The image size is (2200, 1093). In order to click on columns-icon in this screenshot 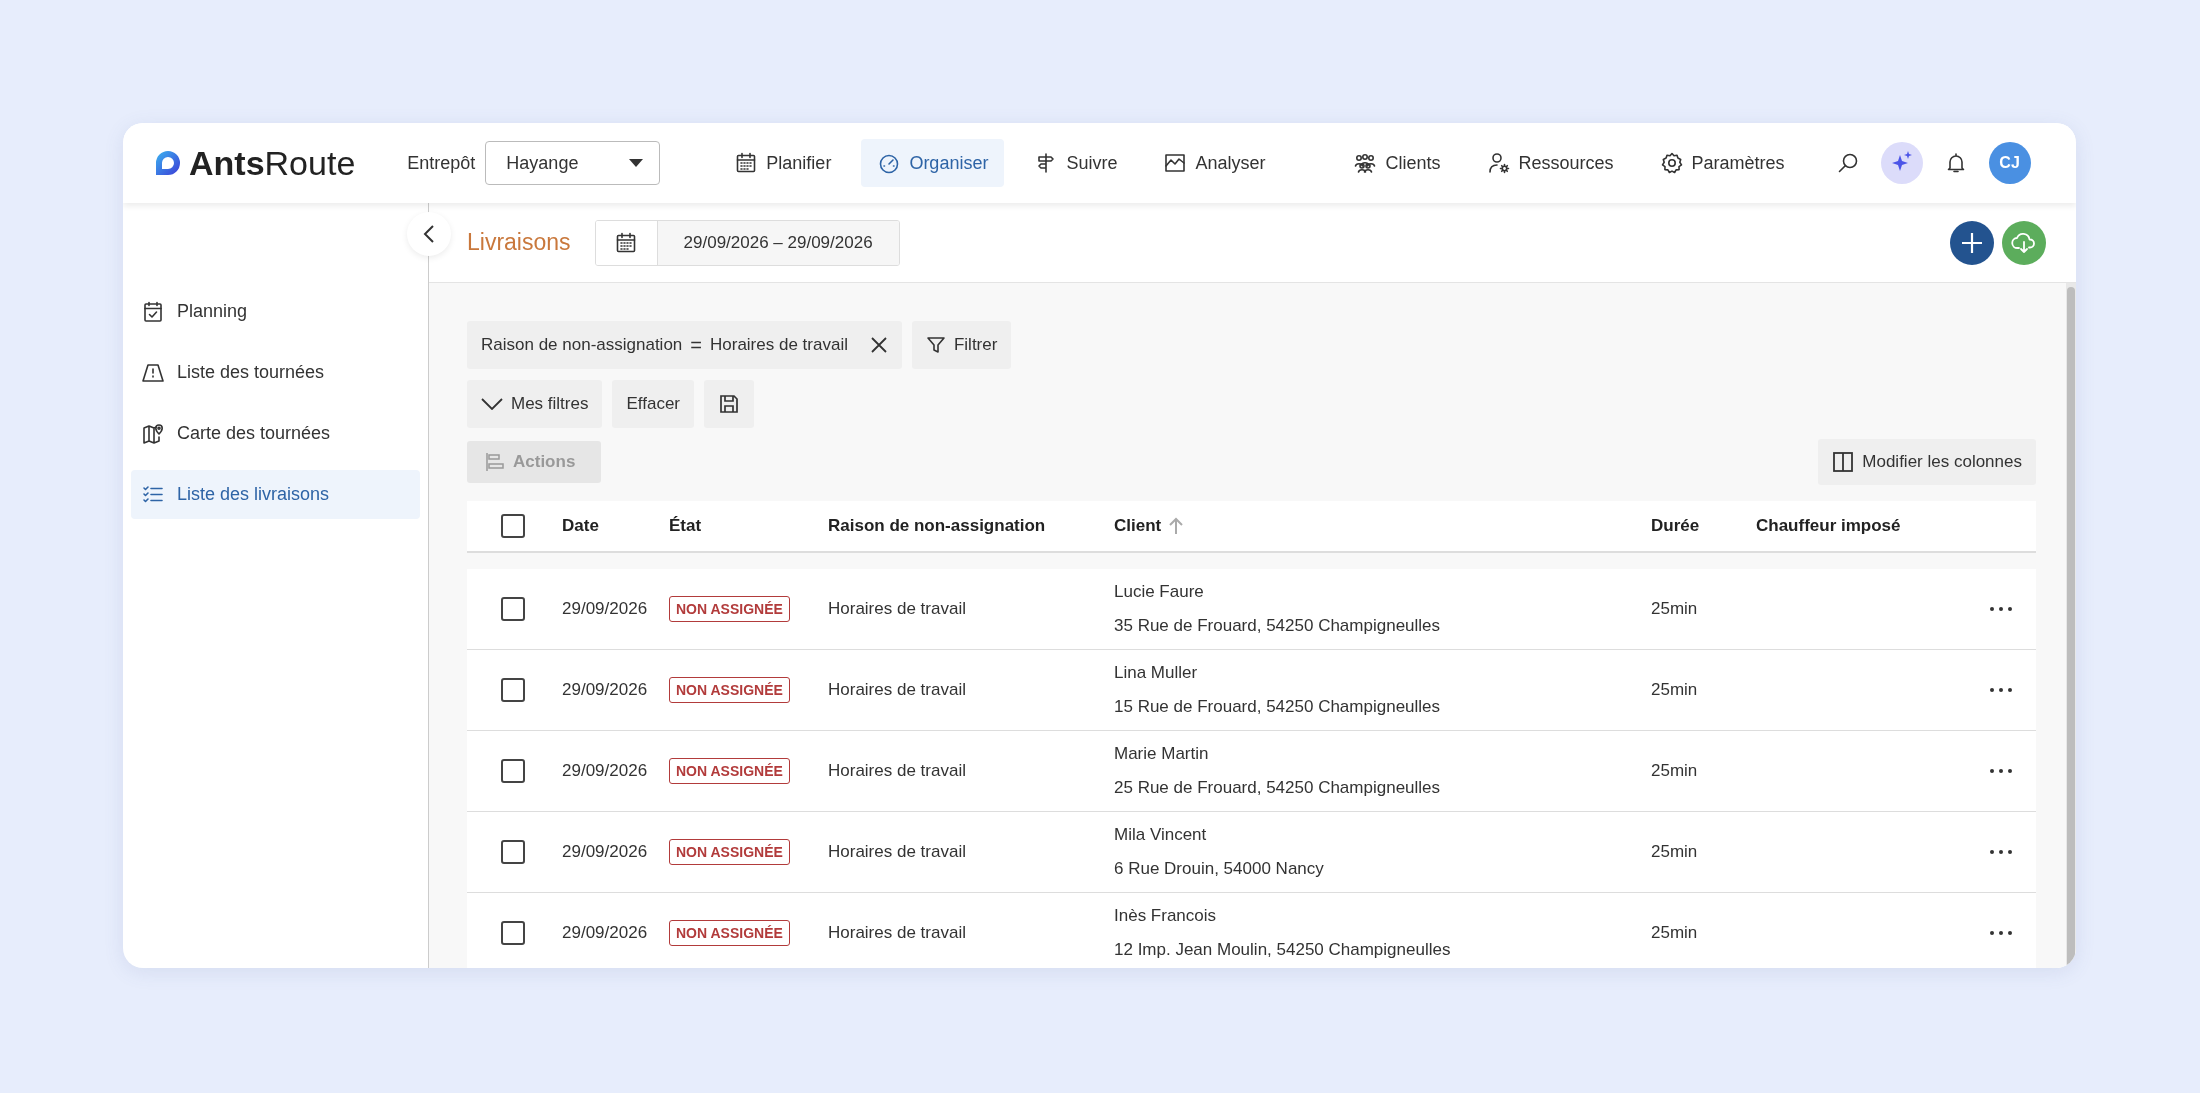, I will do `click(1843, 462)`.